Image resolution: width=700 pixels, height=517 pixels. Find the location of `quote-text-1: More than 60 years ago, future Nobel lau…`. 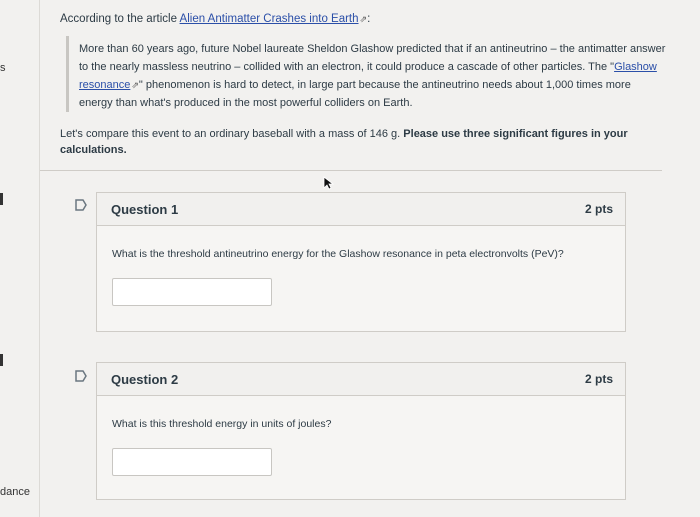

quote-text-1: More than 60 years ago, future Nobel lau… is located at coordinates (372, 58).